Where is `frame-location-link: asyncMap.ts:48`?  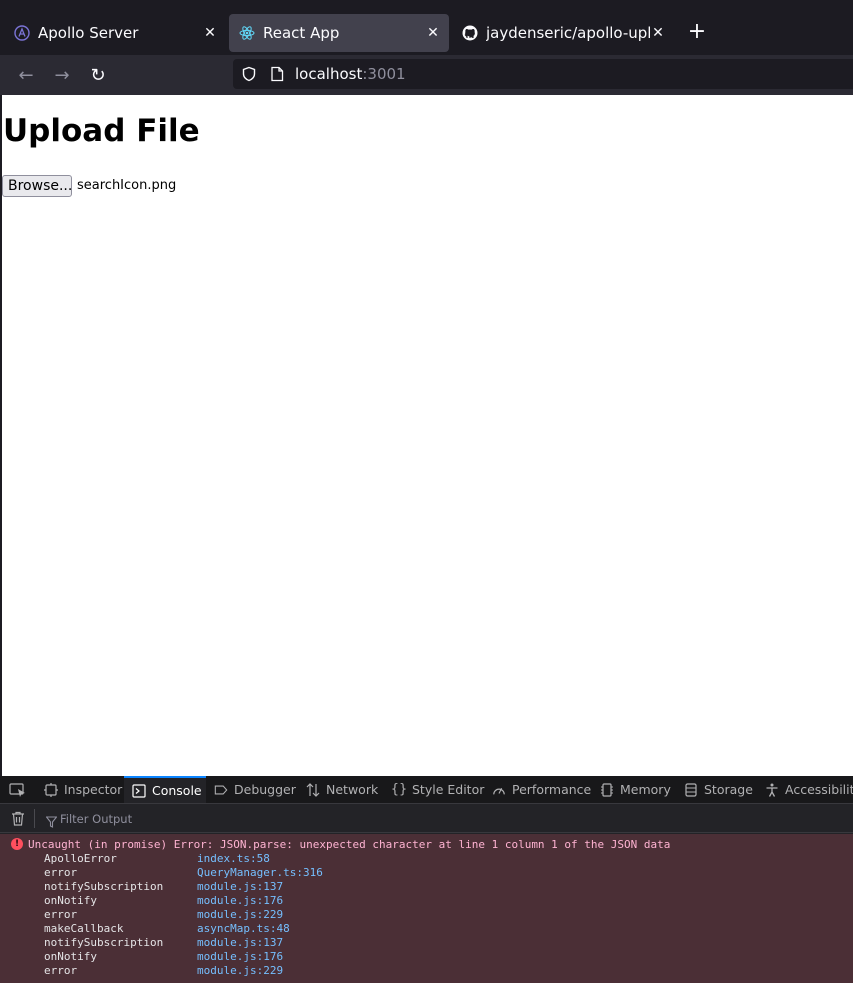
frame-location-link: asyncMap.ts:48 is located at coordinates (243, 929).